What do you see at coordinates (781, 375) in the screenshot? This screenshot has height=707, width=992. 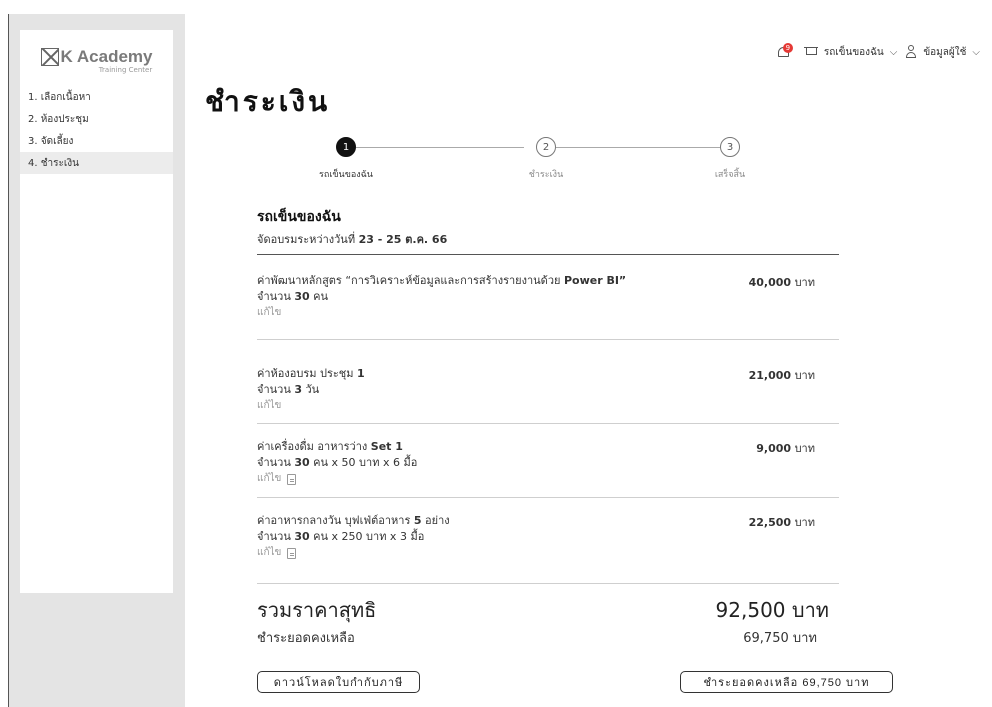 I see `item-price: 21,000 บาท` at bounding box center [781, 375].